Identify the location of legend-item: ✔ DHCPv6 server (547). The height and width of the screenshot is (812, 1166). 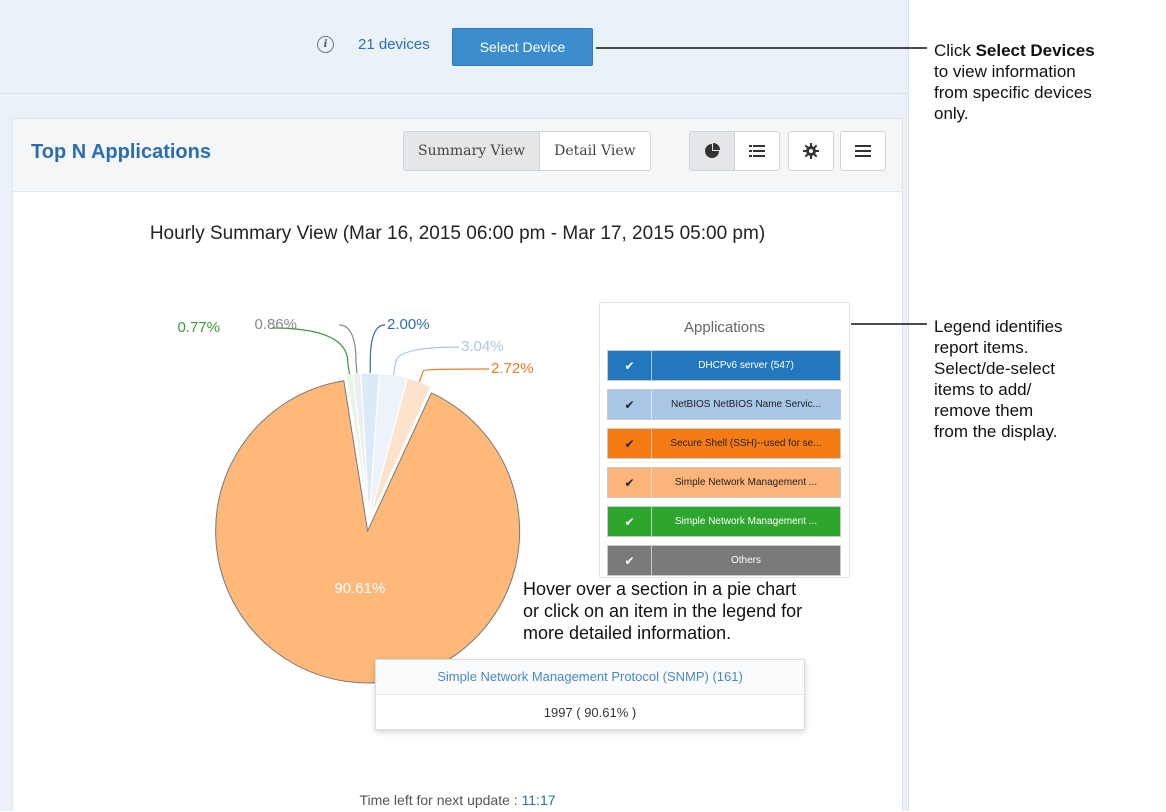
(724, 365).